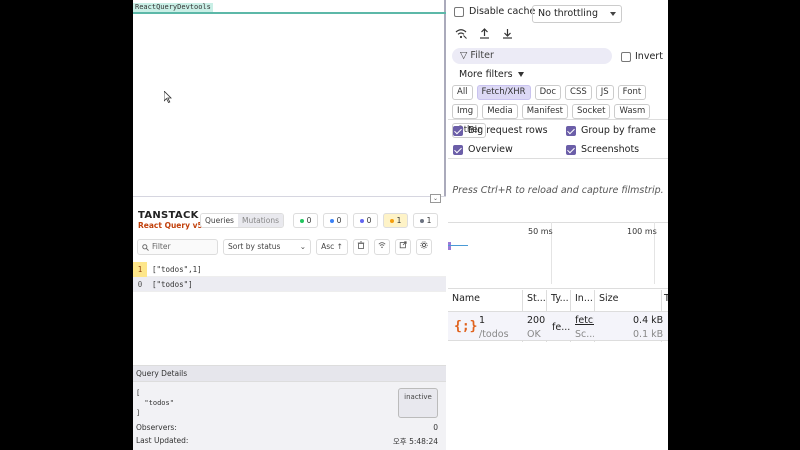 This screenshot has height=450, width=800. I want to click on column-header-size: Size, so click(609, 298).